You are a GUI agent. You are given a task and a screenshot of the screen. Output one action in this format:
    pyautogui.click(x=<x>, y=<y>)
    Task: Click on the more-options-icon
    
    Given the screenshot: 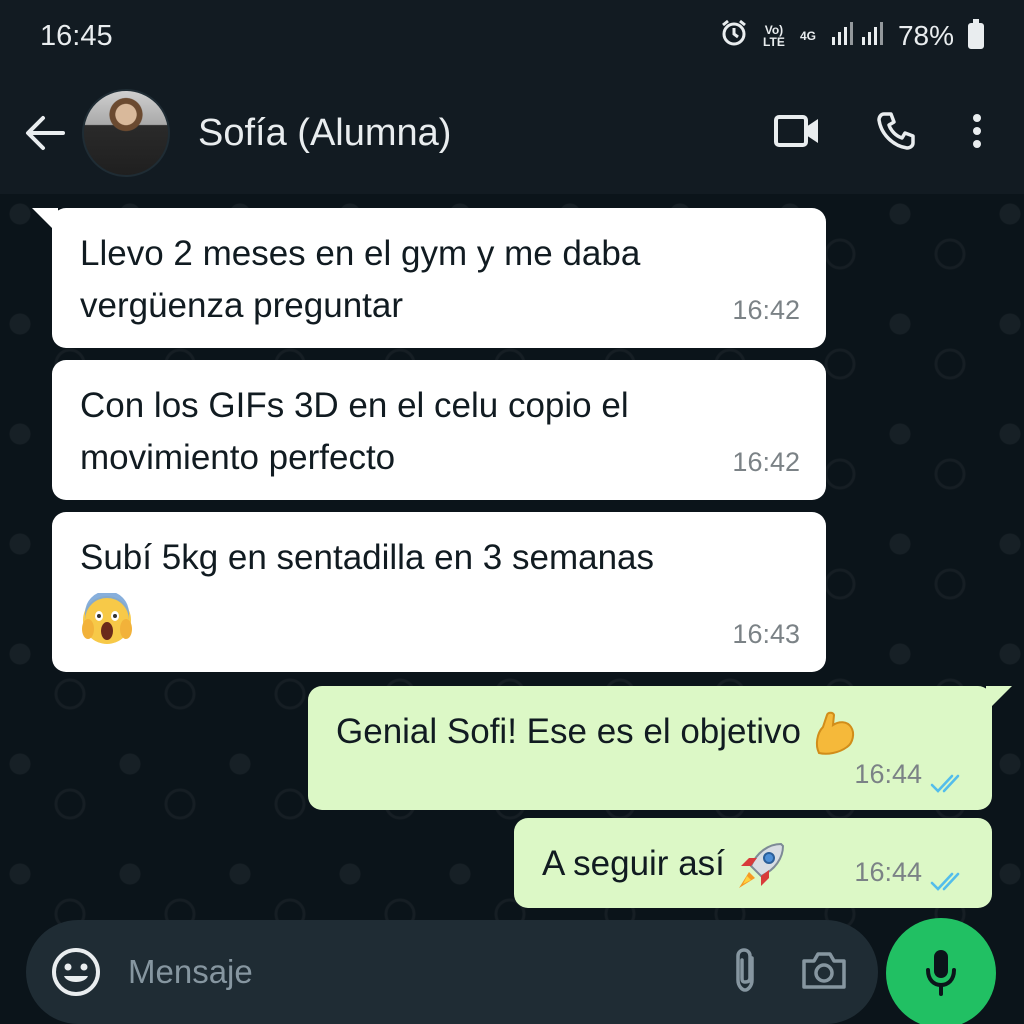 What is the action you would take?
    pyautogui.click(x=977, y=130)
    